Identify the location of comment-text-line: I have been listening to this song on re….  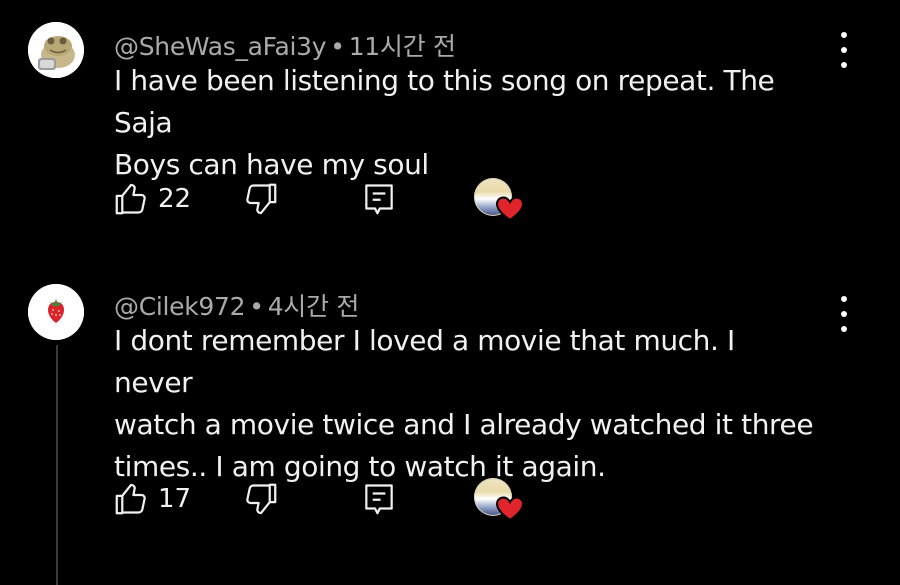
(444, 101).